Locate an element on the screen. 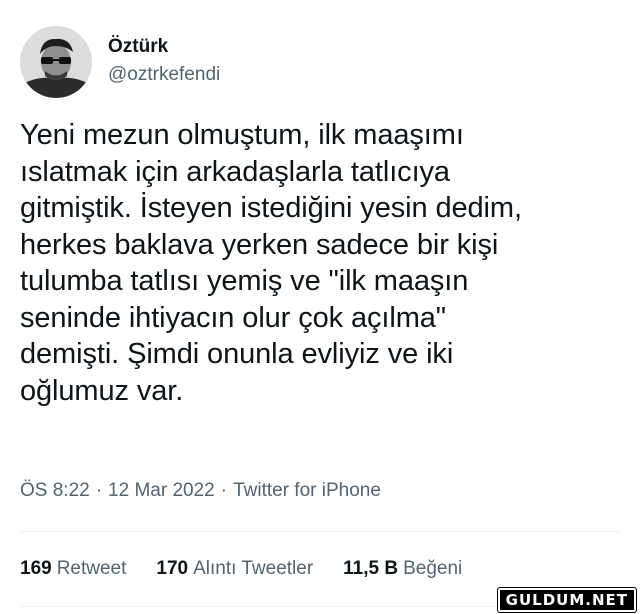  quote-tweet-count: 170 is located at coordinates (172, 568).